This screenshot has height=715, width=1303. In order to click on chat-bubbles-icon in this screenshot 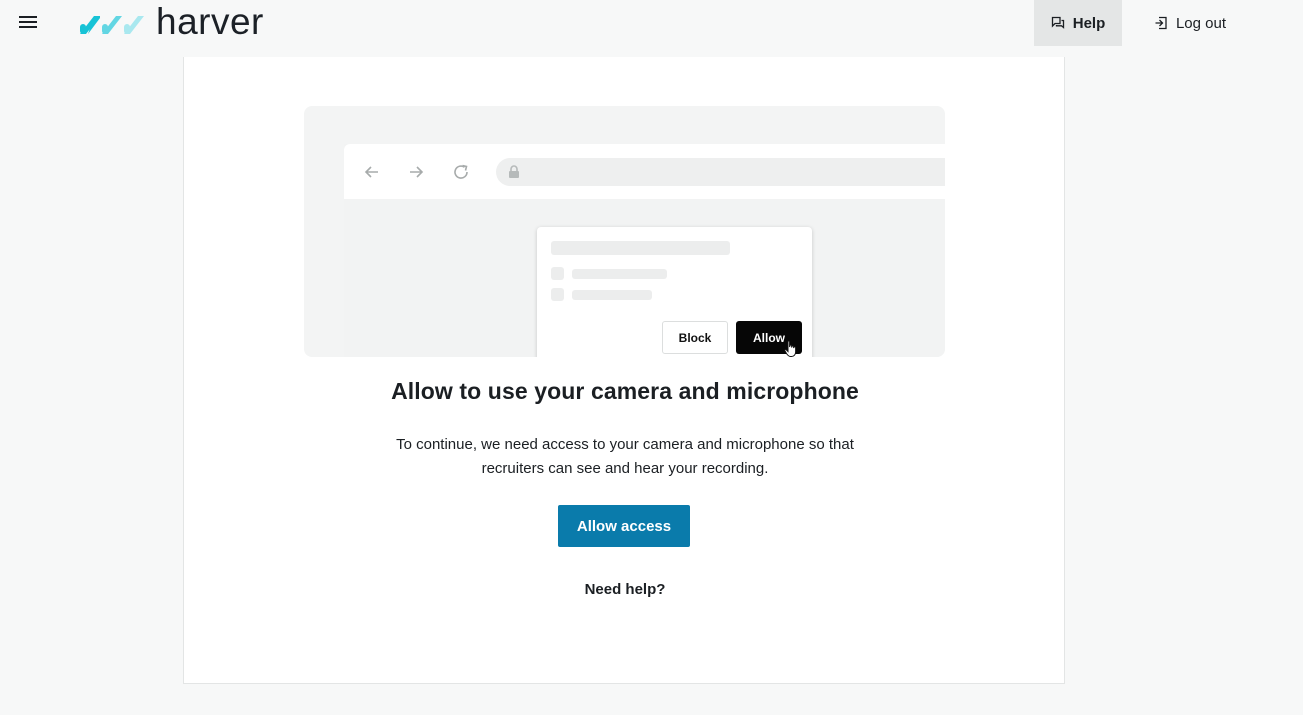, I will do `click(1057, 22)`.